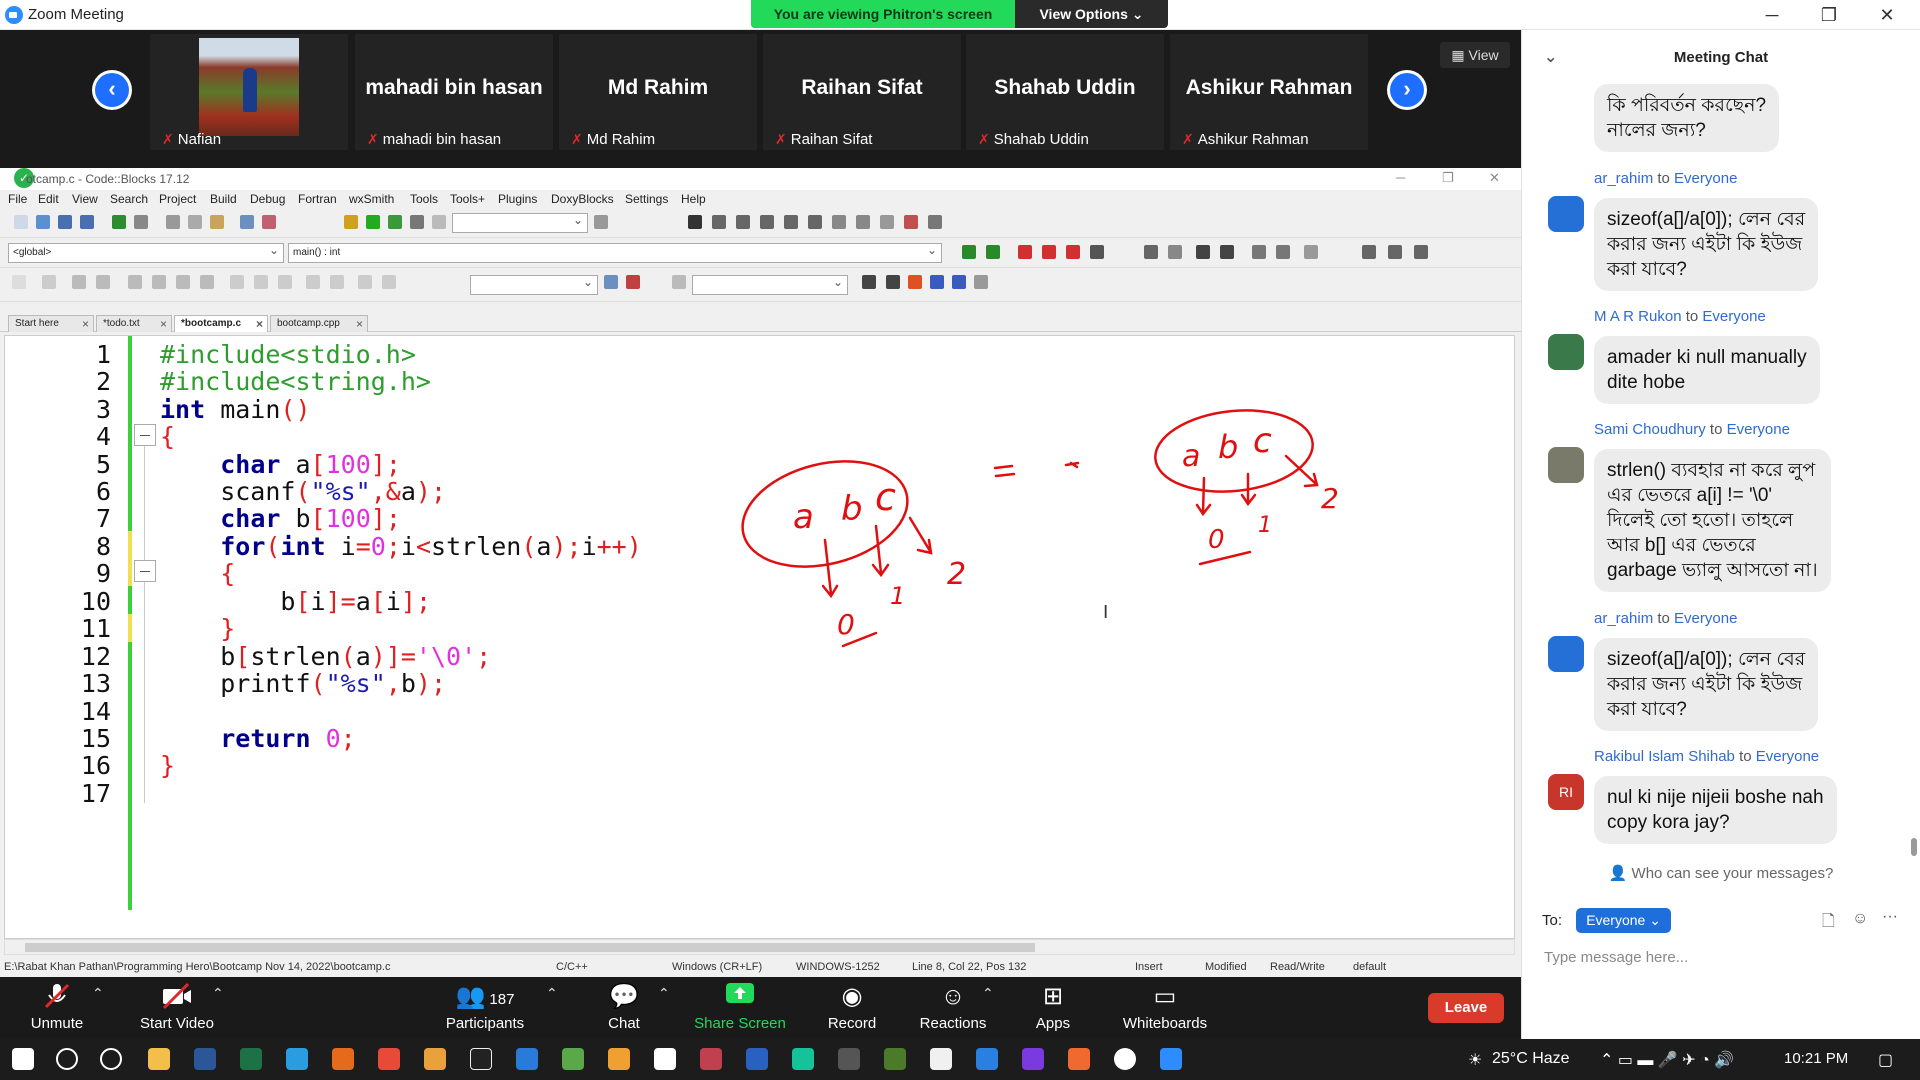 The height and width of the screenshot is (1080, 1920). What do you see at coordinates (111, 1059) in the screenshot?
I see `cortana-icon` at bounding box center [111, 1059].